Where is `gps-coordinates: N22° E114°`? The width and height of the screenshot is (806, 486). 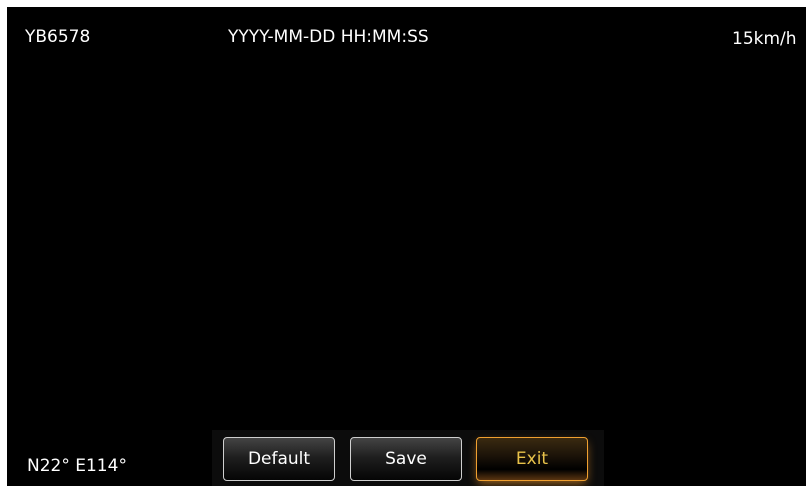
gps-coordinates: N22° E114° is located at coordinates (77, 466).